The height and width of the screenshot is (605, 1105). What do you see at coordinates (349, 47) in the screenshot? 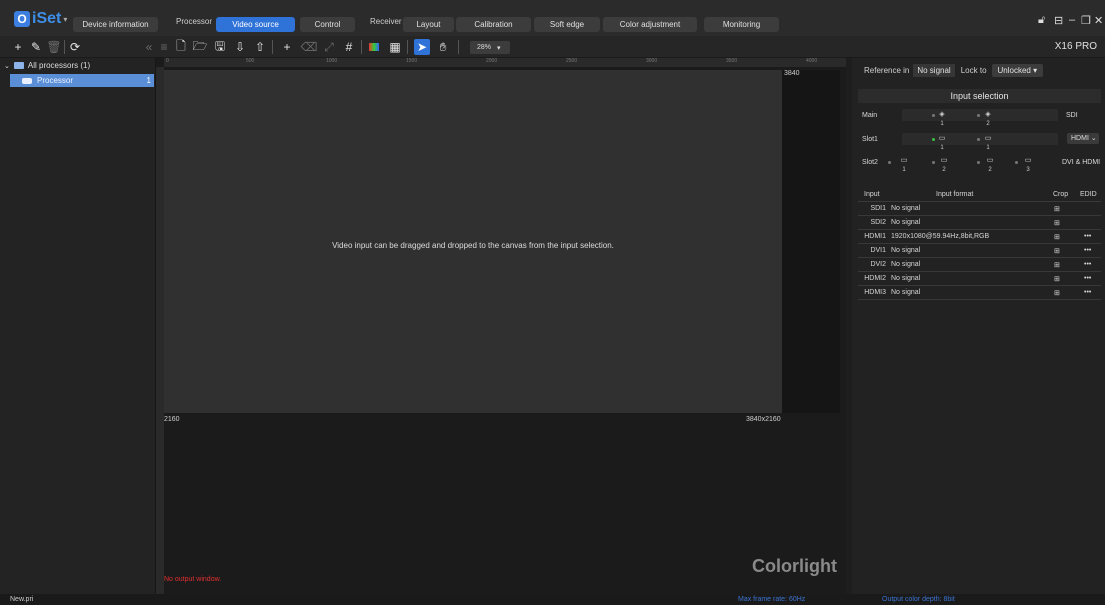
I see `grid-icon: #` at bounding box center [349, 47].